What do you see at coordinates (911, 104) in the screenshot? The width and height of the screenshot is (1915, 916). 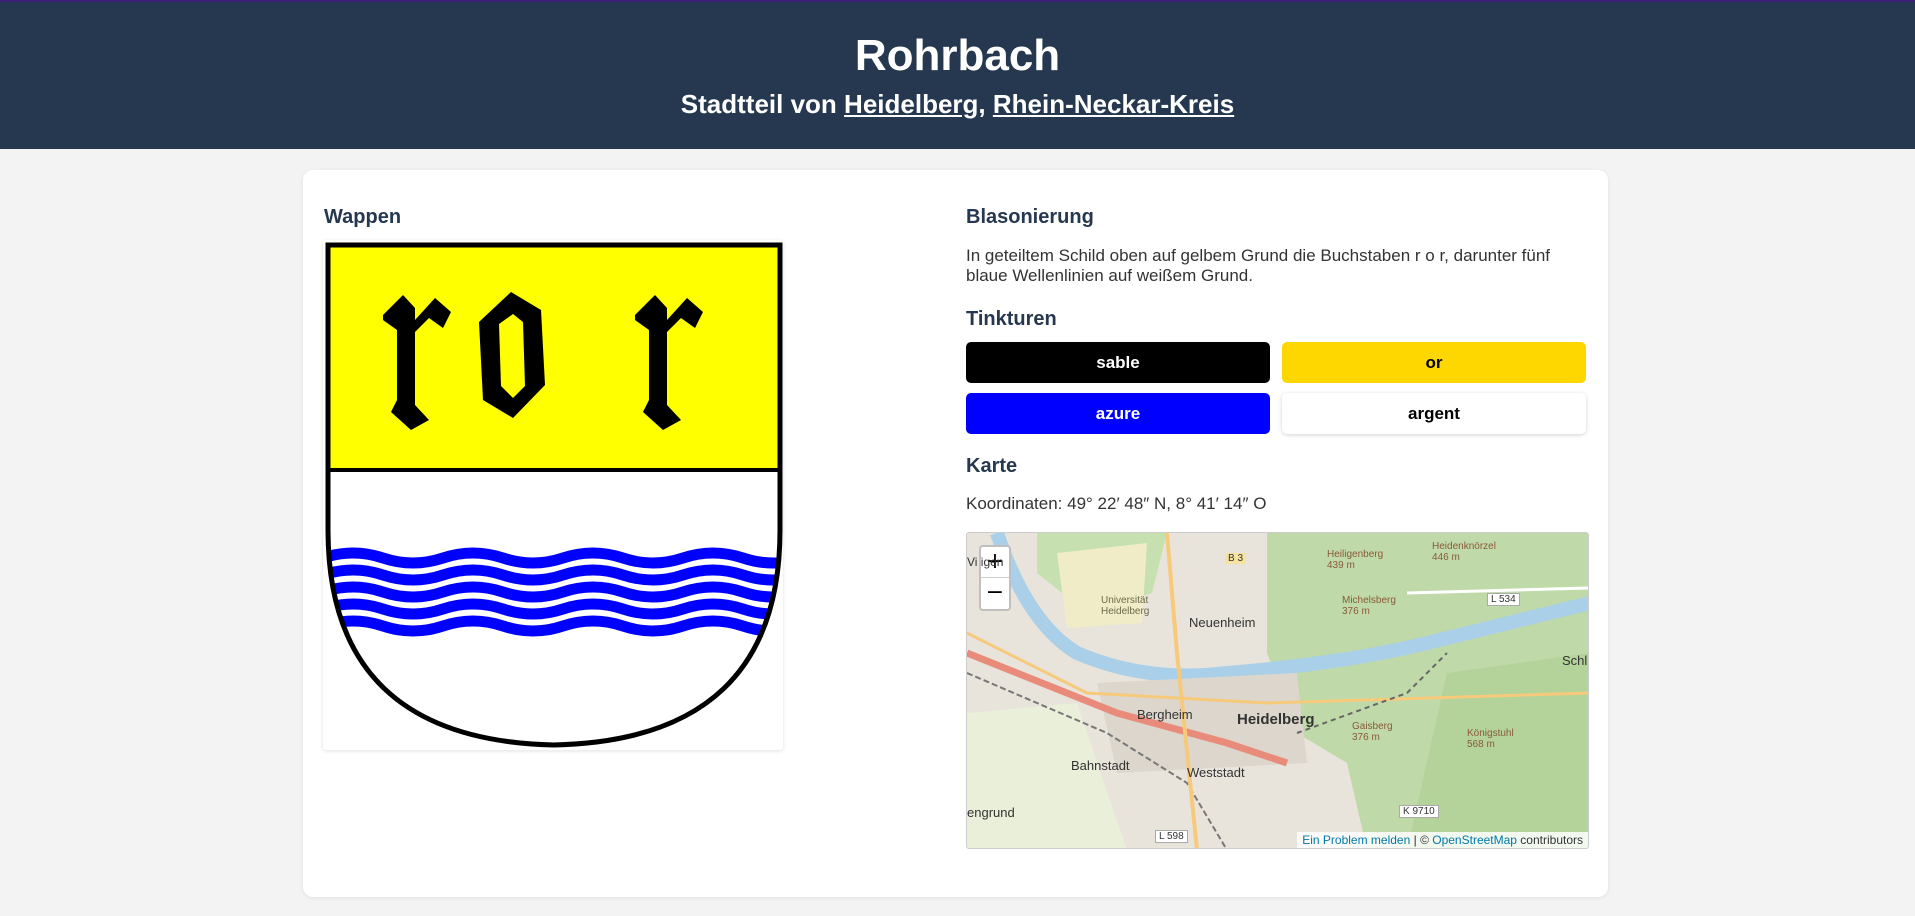 I see `heidelberg-link: Heidelberg` at bounding box center [911, 104].